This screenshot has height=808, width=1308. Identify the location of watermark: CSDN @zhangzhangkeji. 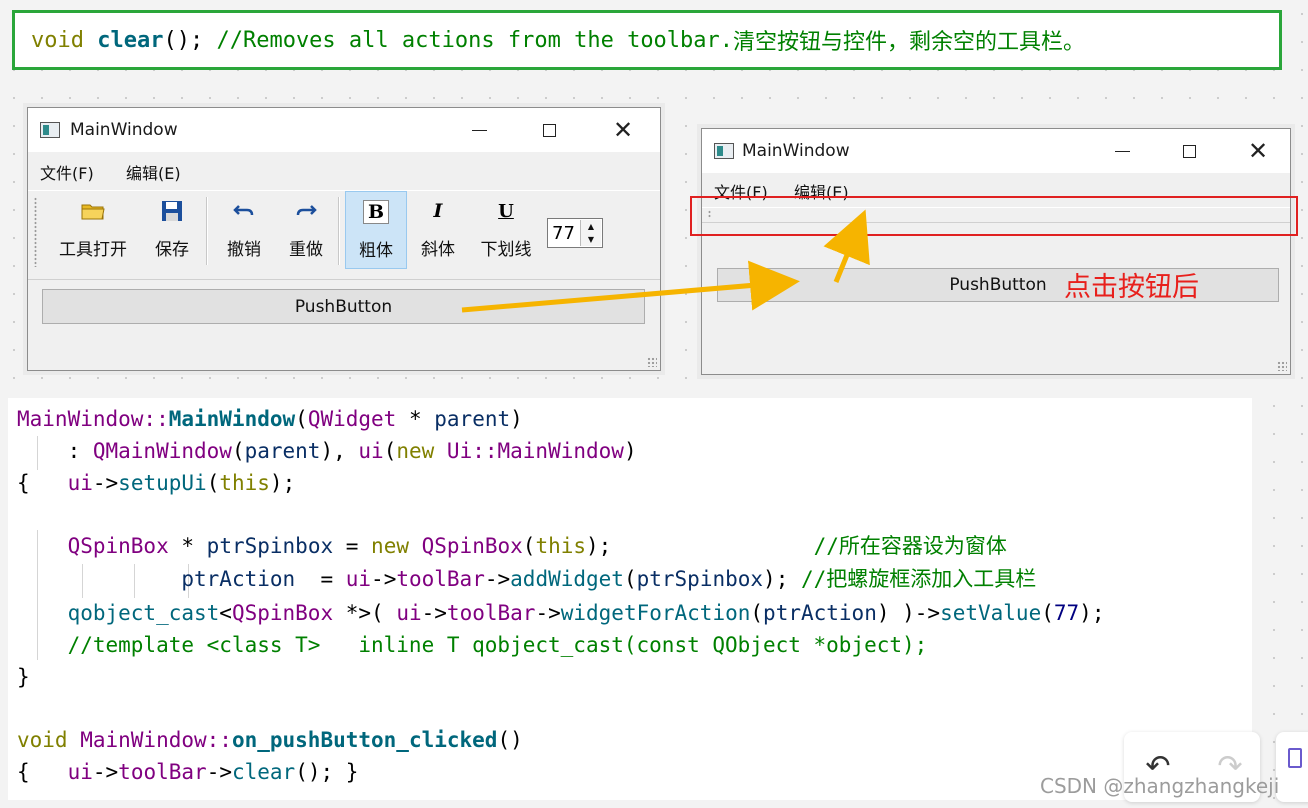
(1160, 786).